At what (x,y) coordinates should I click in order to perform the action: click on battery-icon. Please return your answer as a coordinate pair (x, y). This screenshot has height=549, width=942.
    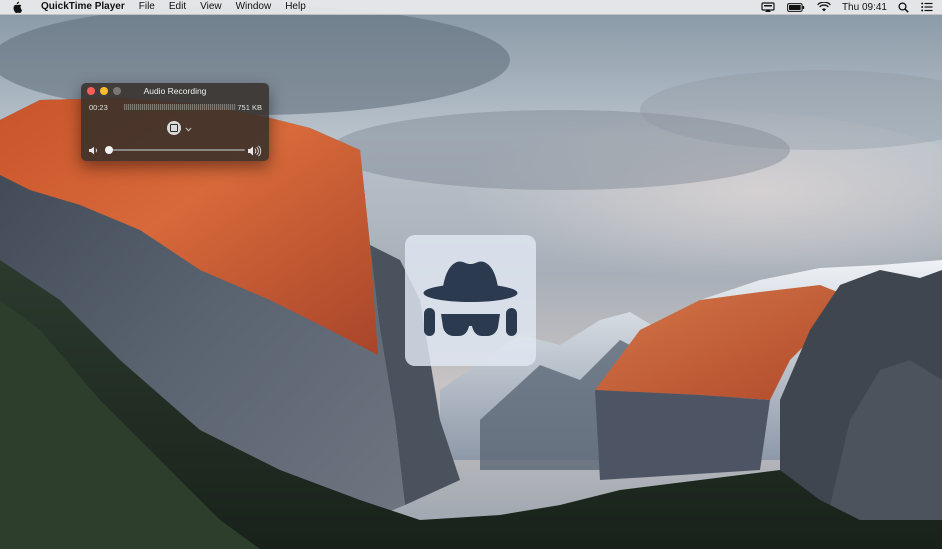
    Looking at the image, I should click on (796, 7).